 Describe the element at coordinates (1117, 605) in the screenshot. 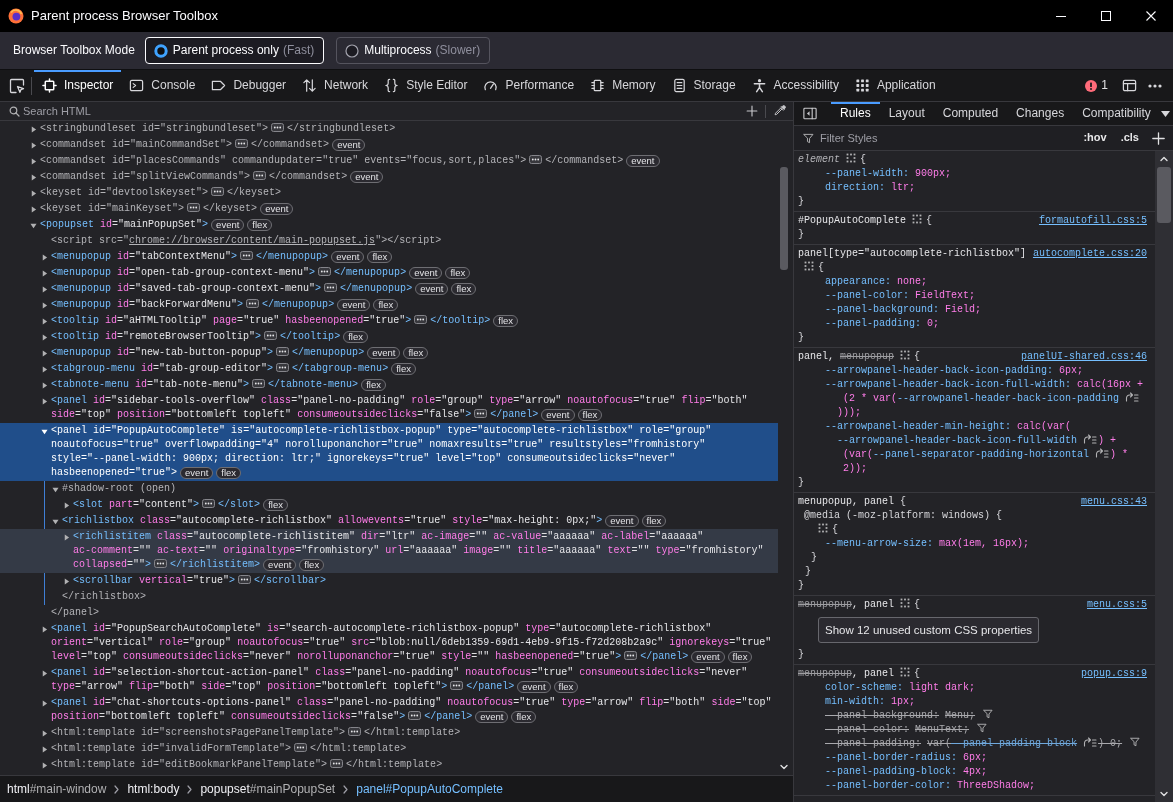

I see `source-link: menu.css:5` at that location.